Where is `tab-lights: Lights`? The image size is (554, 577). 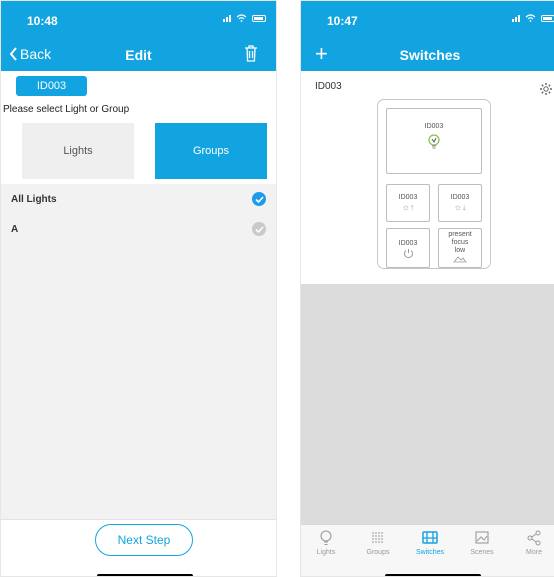 tab-lights: Lights is located at coordinates (326, 542).